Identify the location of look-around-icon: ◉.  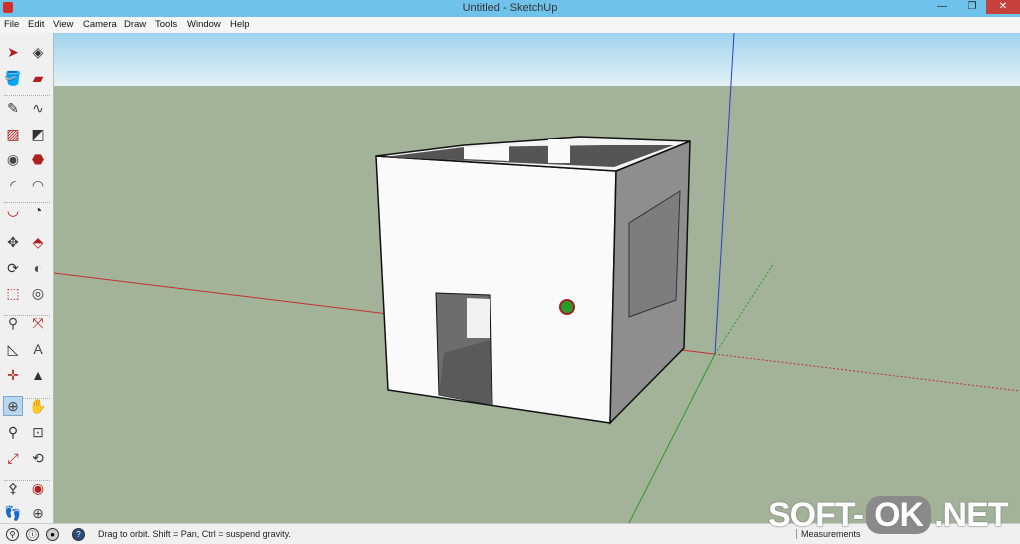
(38, 488).